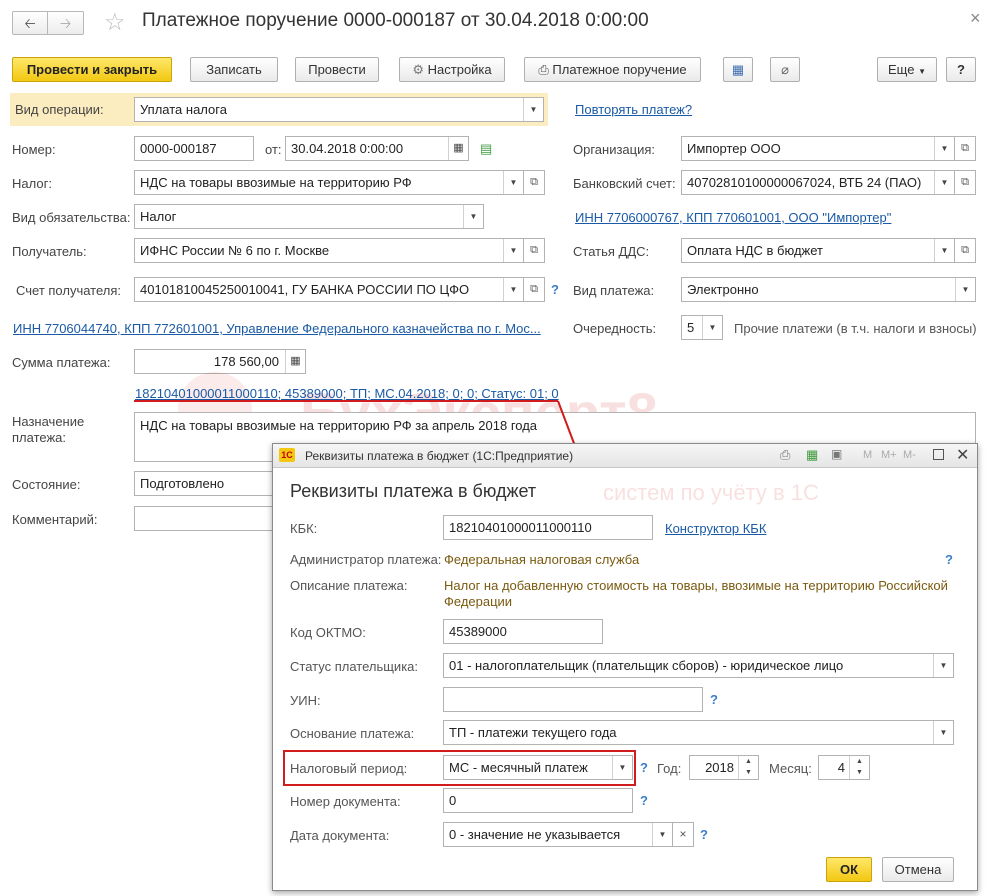 This screenshot has height=896, width=989. Describe the element at coordinates (698, 732) in the screenshot. I see `payment-basis-select: ТП - платежи текущего года ▼` at that location.